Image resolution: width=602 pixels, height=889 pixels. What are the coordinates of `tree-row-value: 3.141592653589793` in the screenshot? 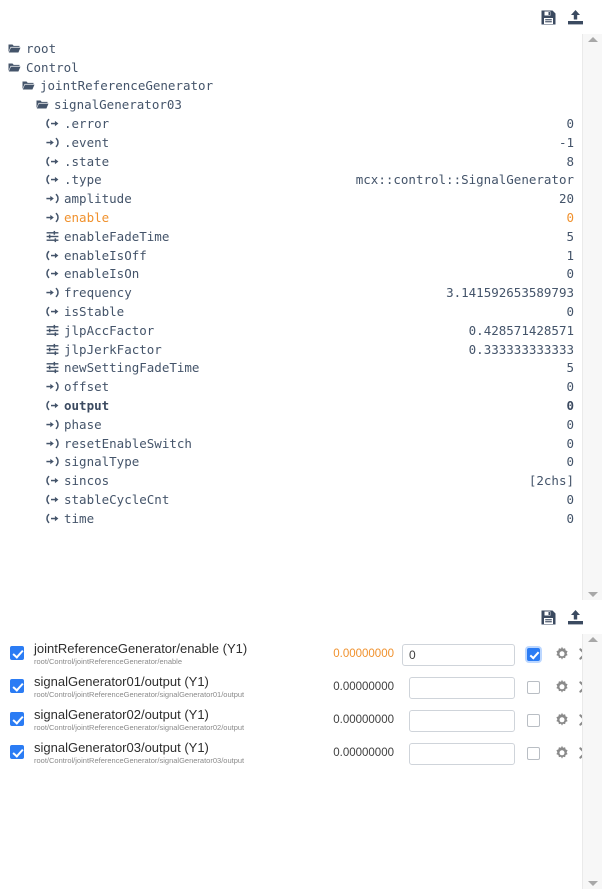 It's located at (510, 293).